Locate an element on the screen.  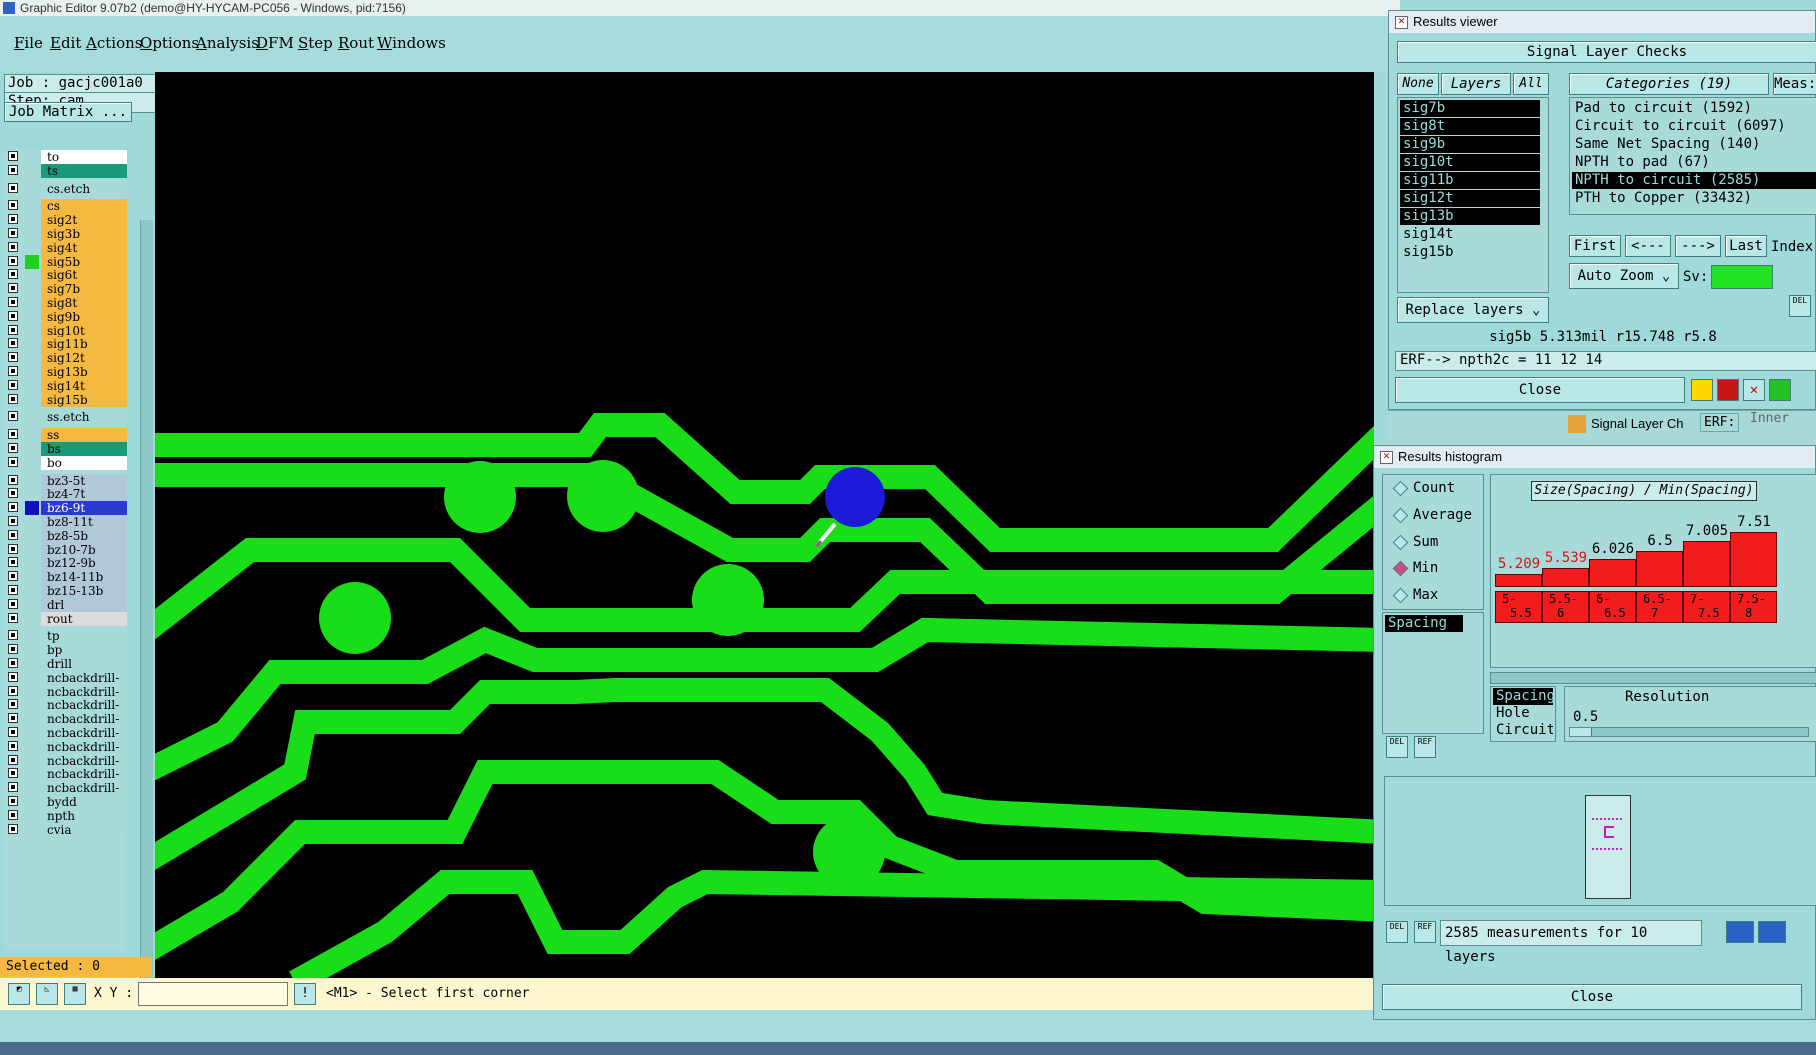
layer-name: drill is located at coordinates (84, 664).